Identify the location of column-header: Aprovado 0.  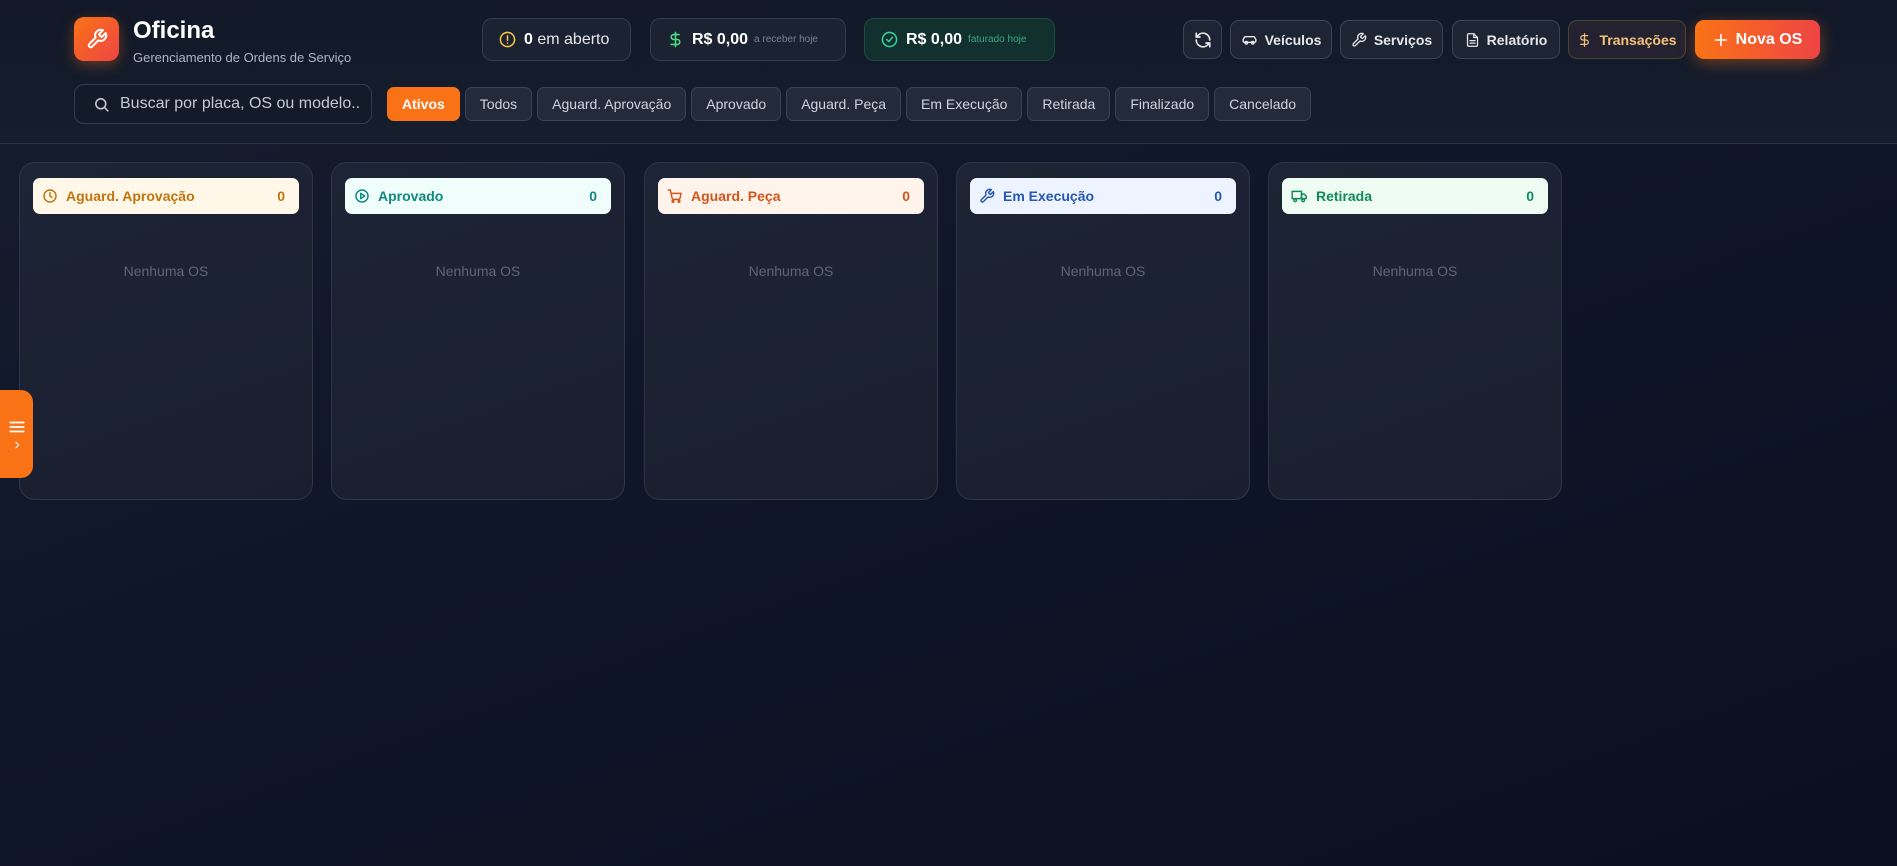
(478, 196).